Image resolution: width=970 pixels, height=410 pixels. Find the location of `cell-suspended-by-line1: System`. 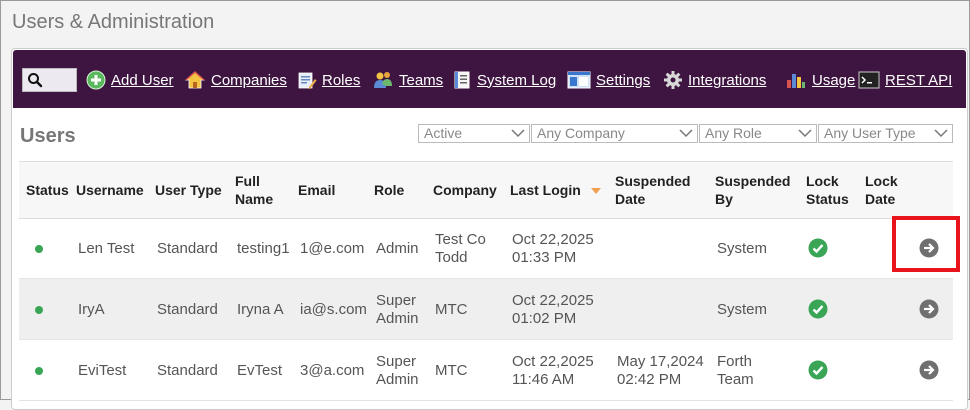

cell-suspended-by-line1: System is located at coordinates (742, 248).